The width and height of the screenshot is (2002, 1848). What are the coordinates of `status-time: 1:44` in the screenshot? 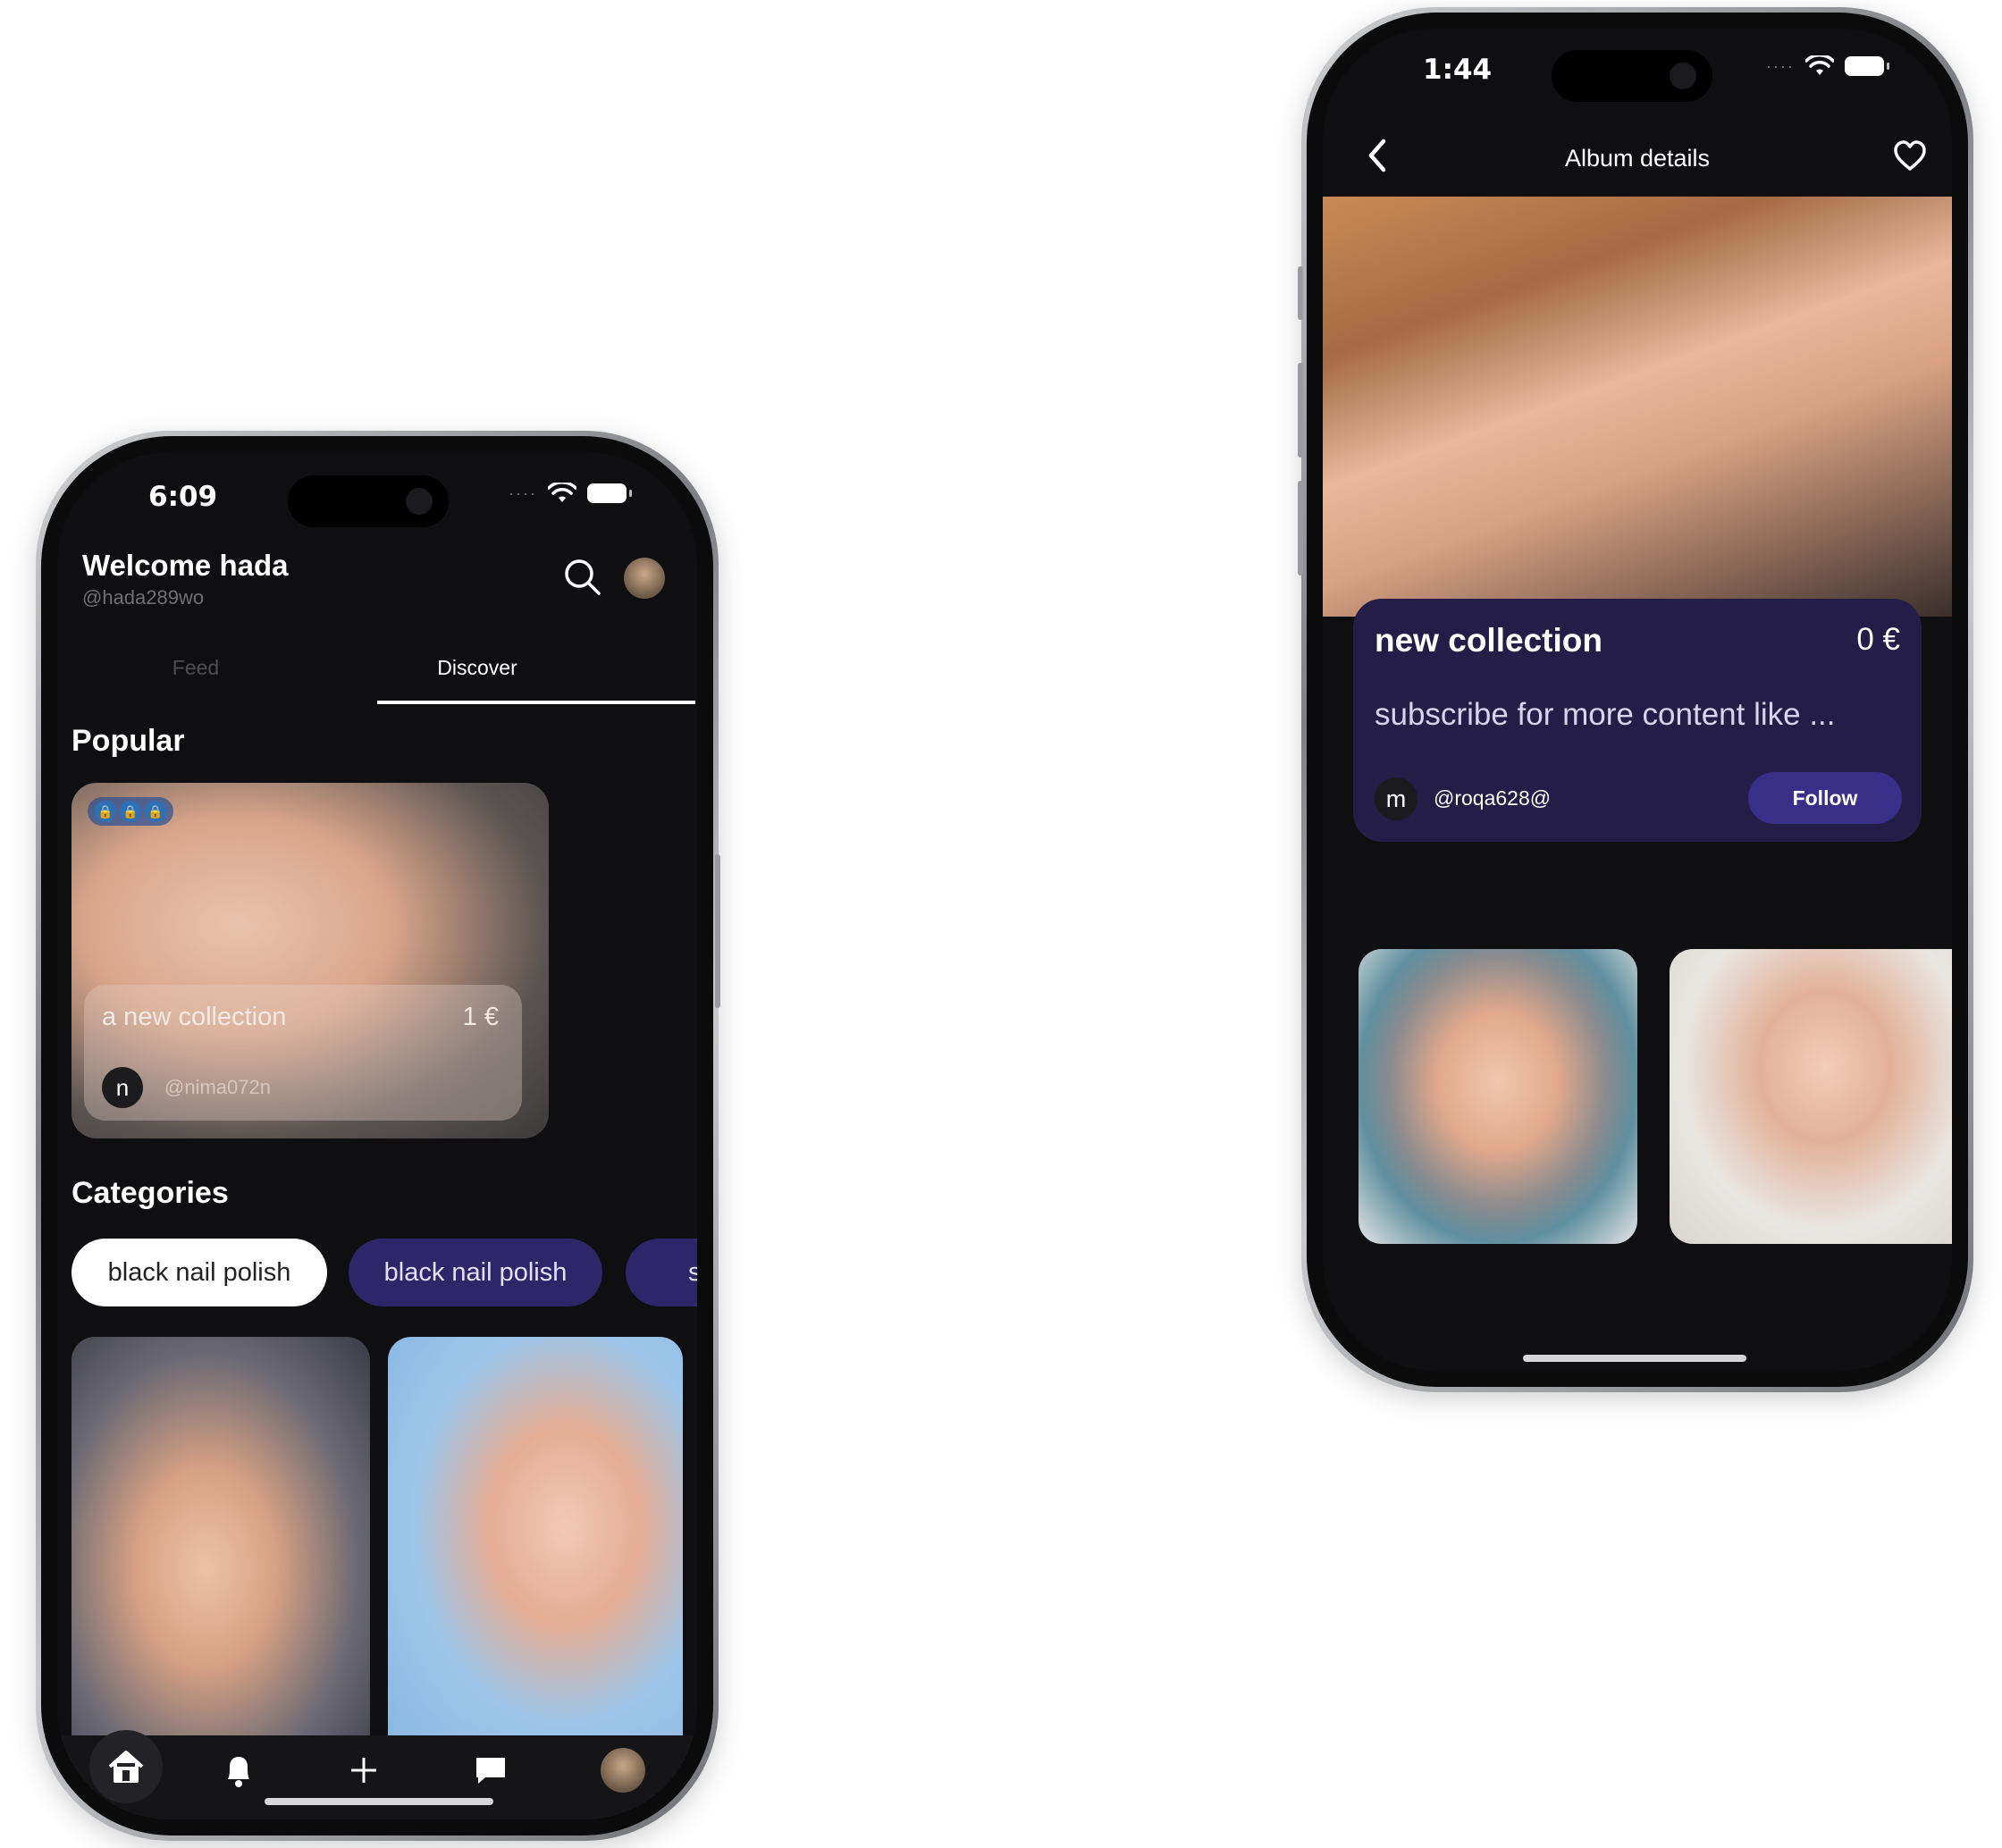 It's located at (1458, 70).